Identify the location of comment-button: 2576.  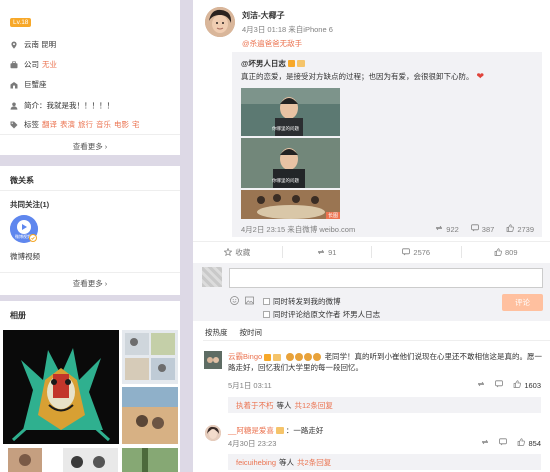
(416, 252).